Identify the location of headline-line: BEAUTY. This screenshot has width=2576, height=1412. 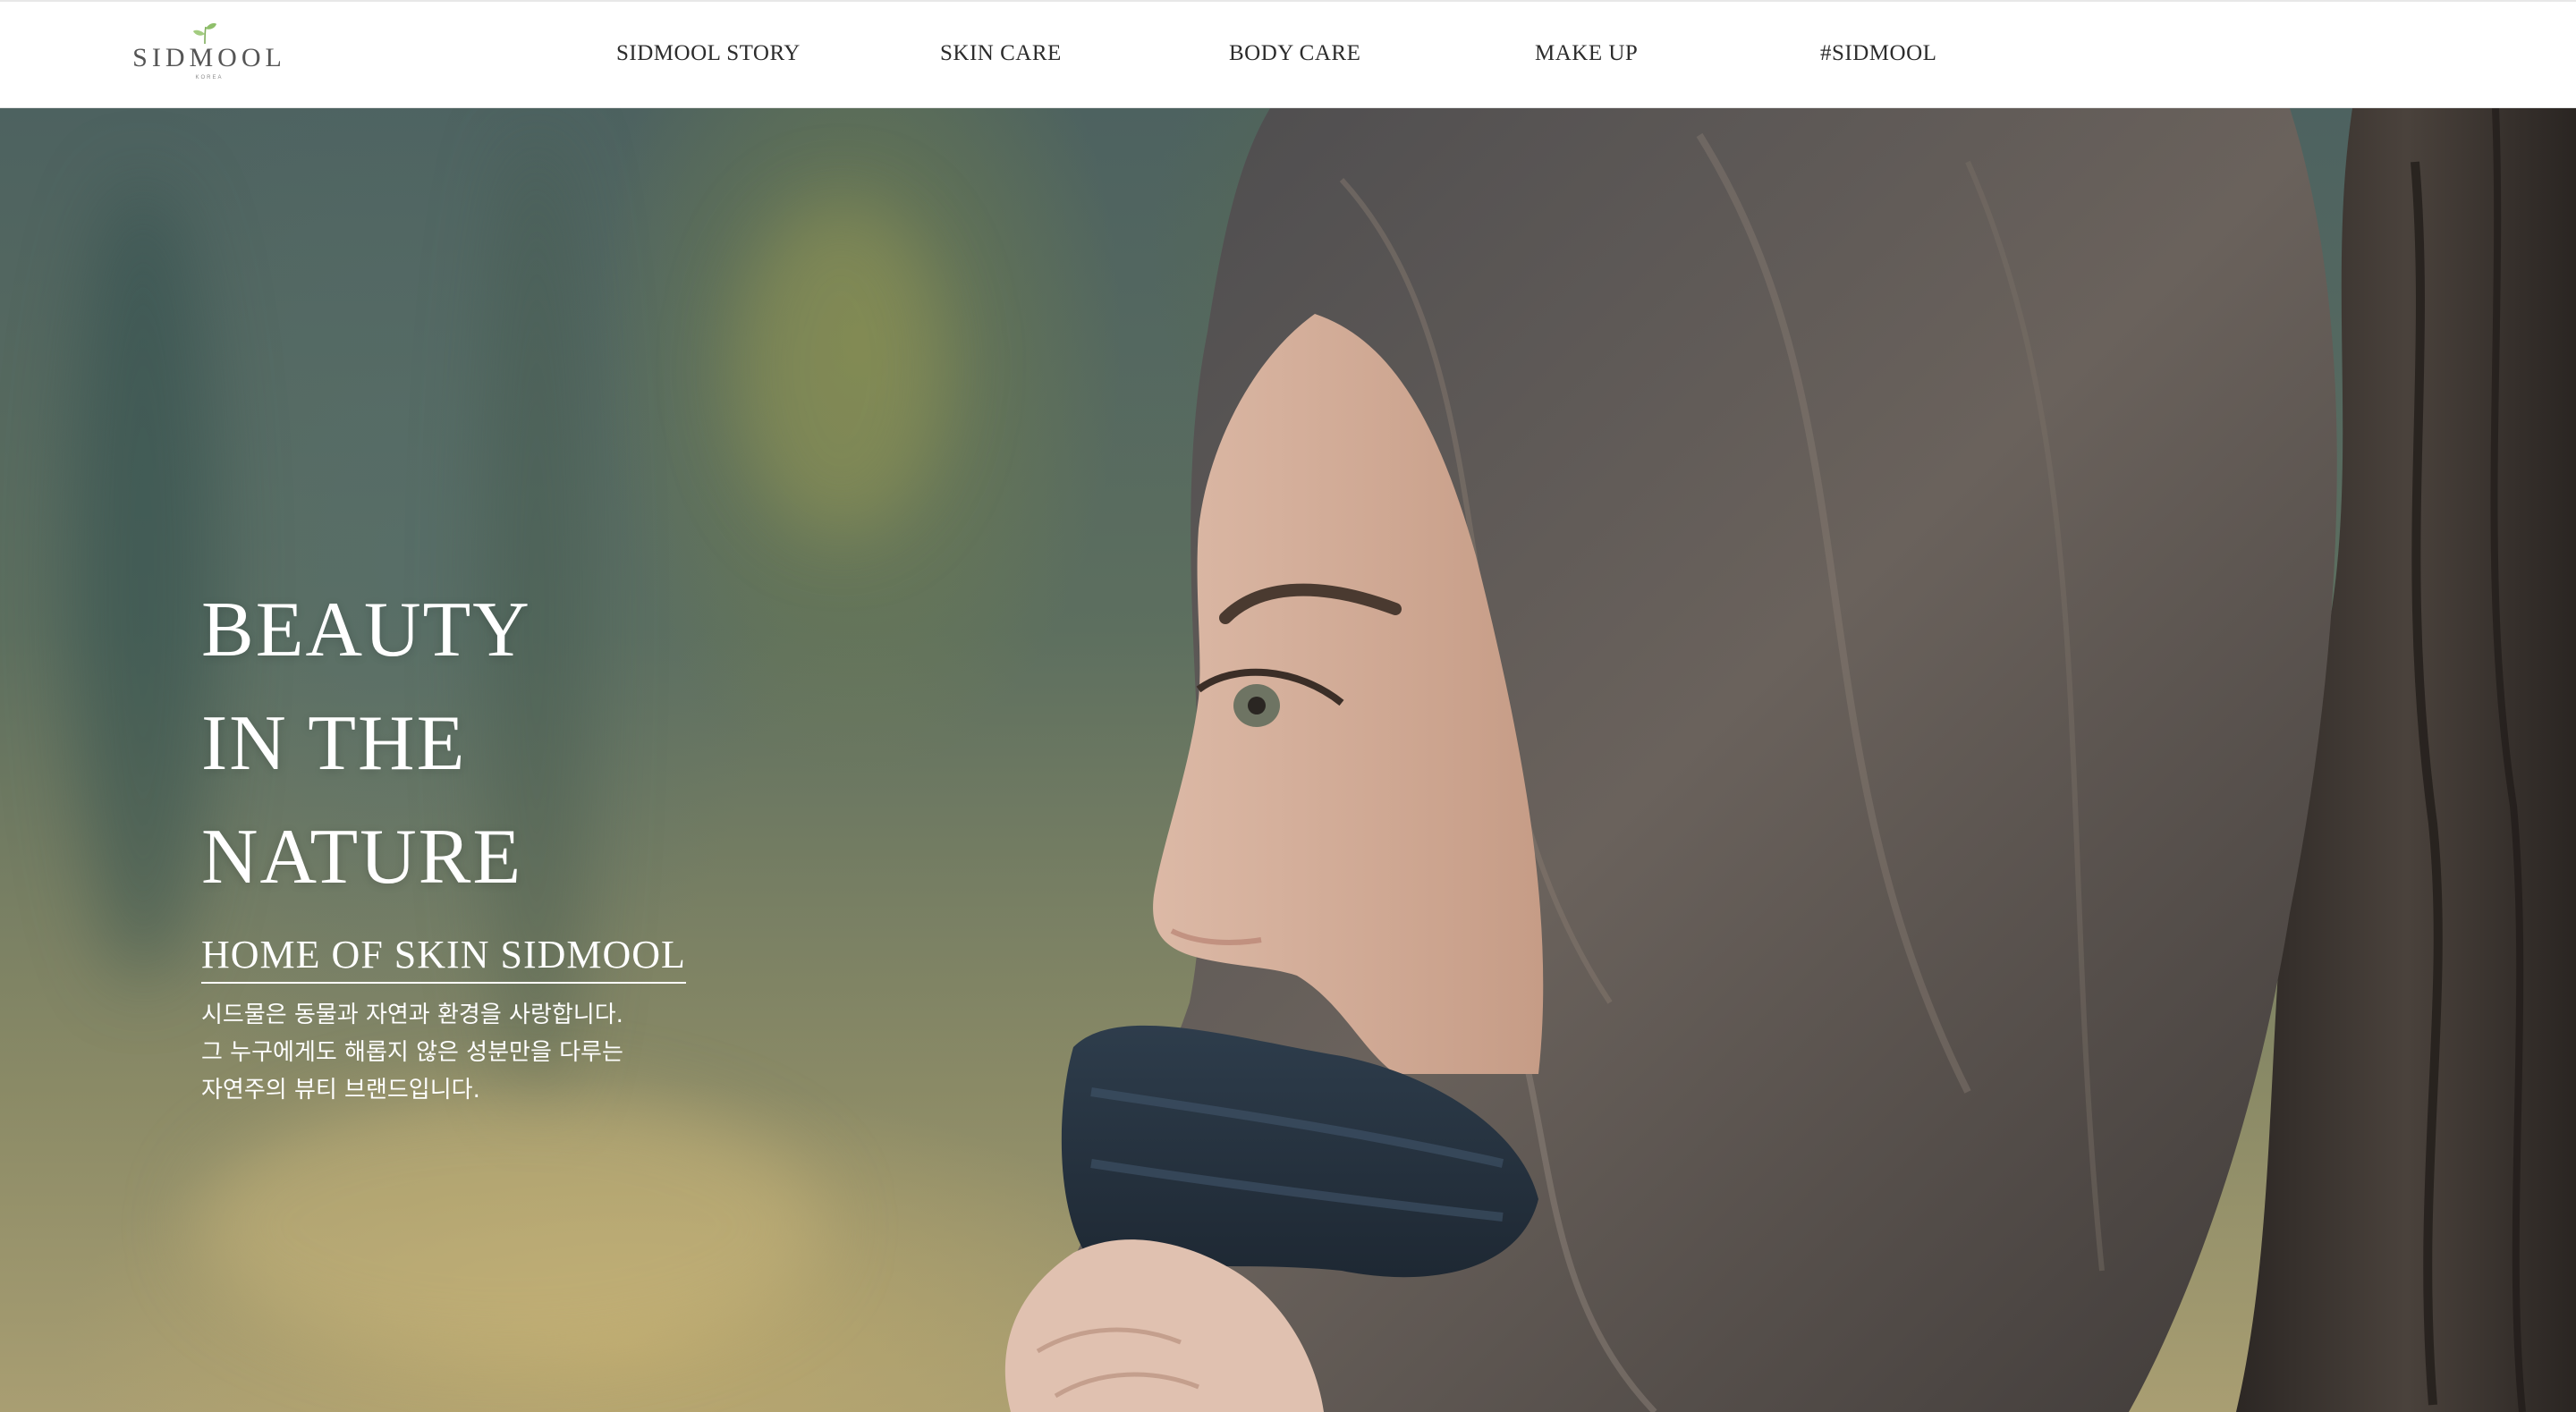
(366, 630).